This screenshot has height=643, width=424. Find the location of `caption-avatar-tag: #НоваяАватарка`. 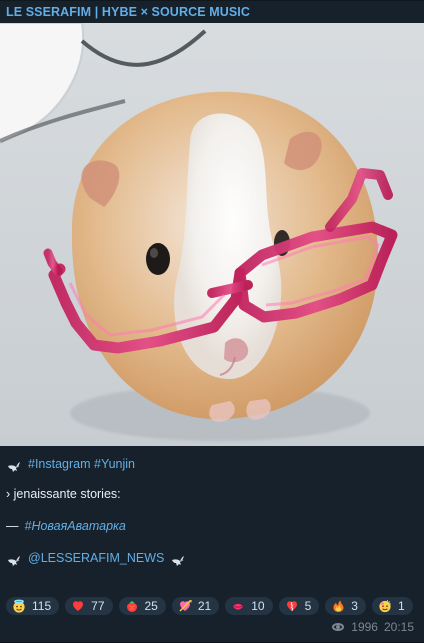

caption-avatar-tag: #НоваяАватарка is located at coordinates (75, 526).